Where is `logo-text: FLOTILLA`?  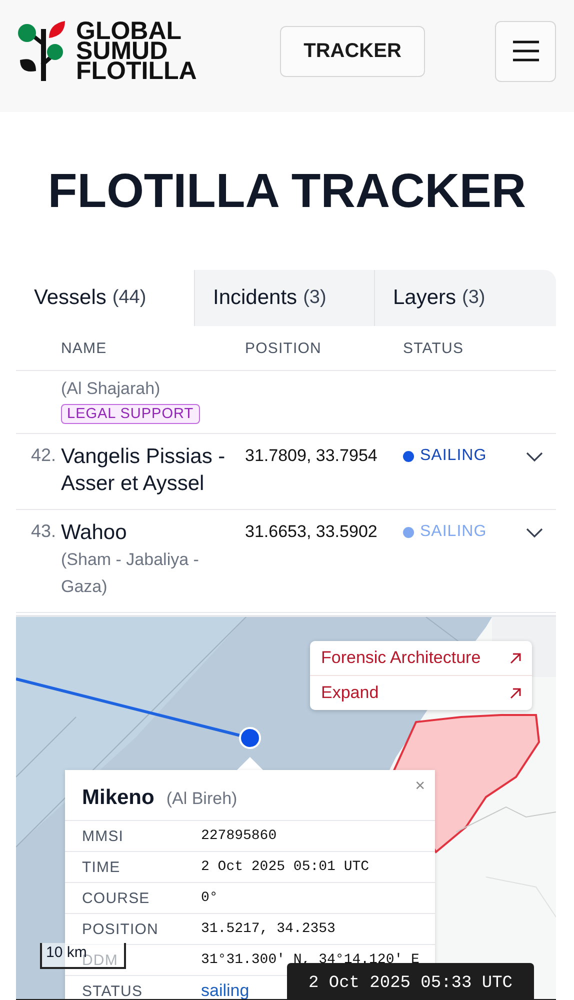
logo-text: FLOTILLA is located at coordinates (136, 71).